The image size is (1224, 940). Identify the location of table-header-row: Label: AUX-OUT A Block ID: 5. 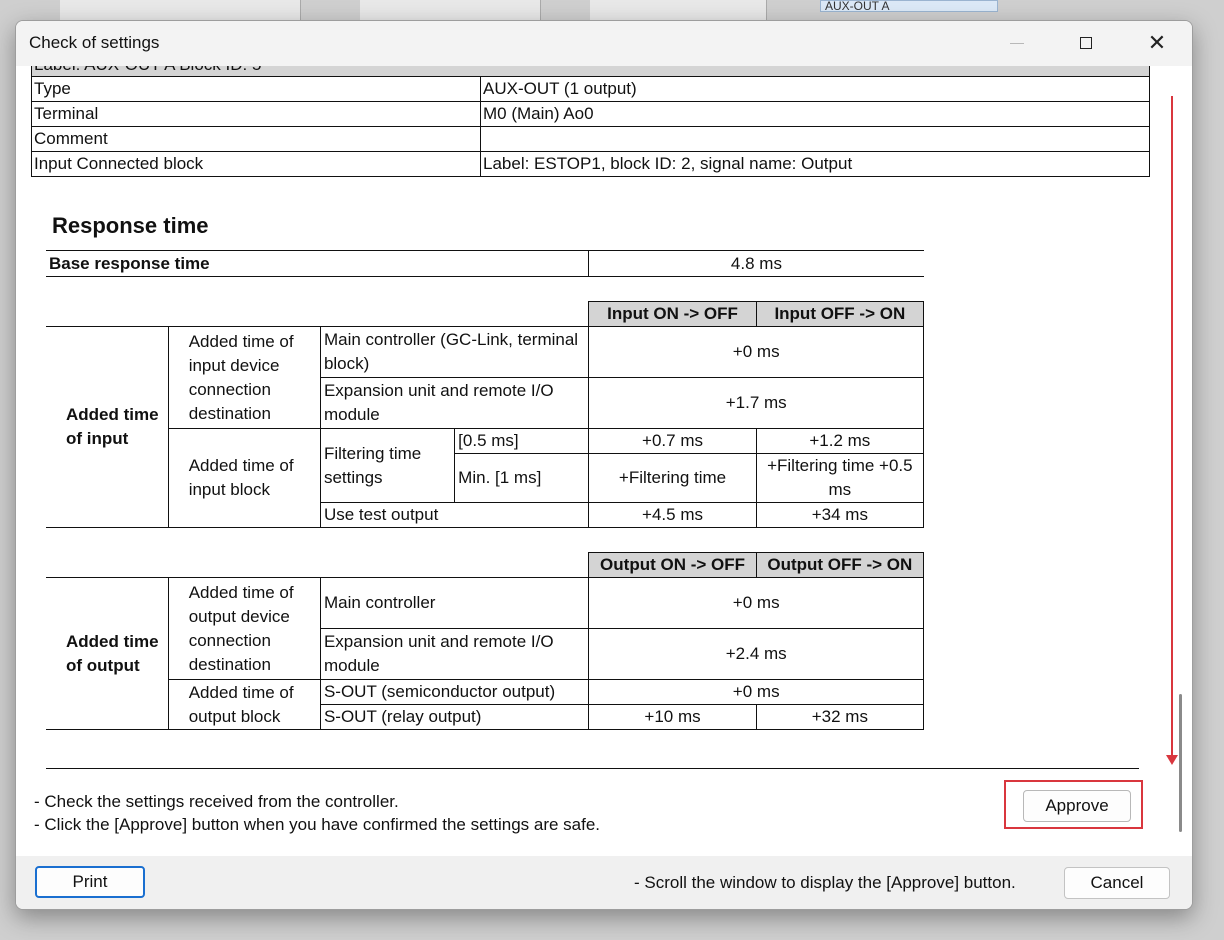
(590, 71).